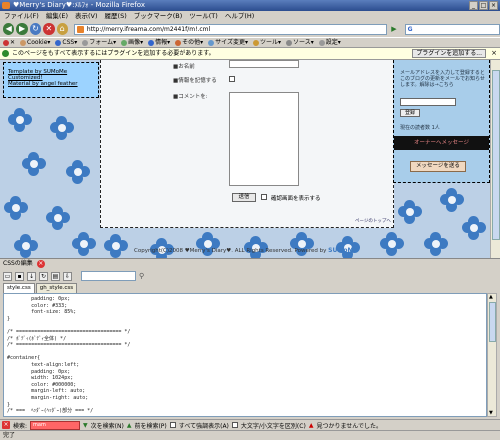  I want to click on refresh-icon: ↻, so click(43, 276).